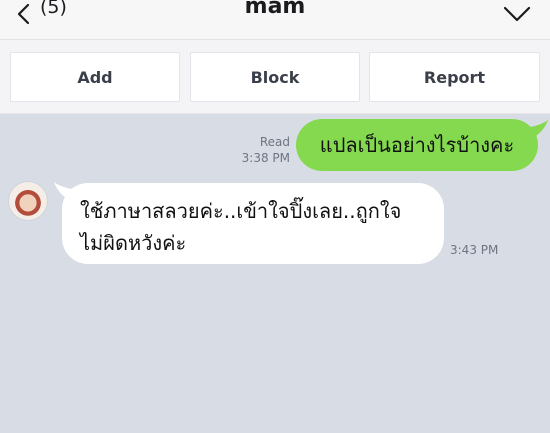 The width and height of the screenshot is (550, 433). Describe the element at coordinates (133, 243) in the screenshot. I see `message-text-line: ไม่ผิดหวังค่ะ` at that location.